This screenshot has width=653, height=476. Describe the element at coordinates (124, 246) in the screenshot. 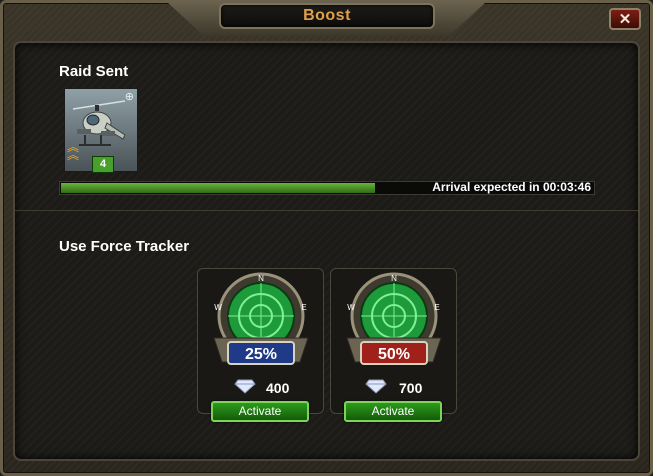

I see `tracker-heading: Use Force Tracker` at that location.